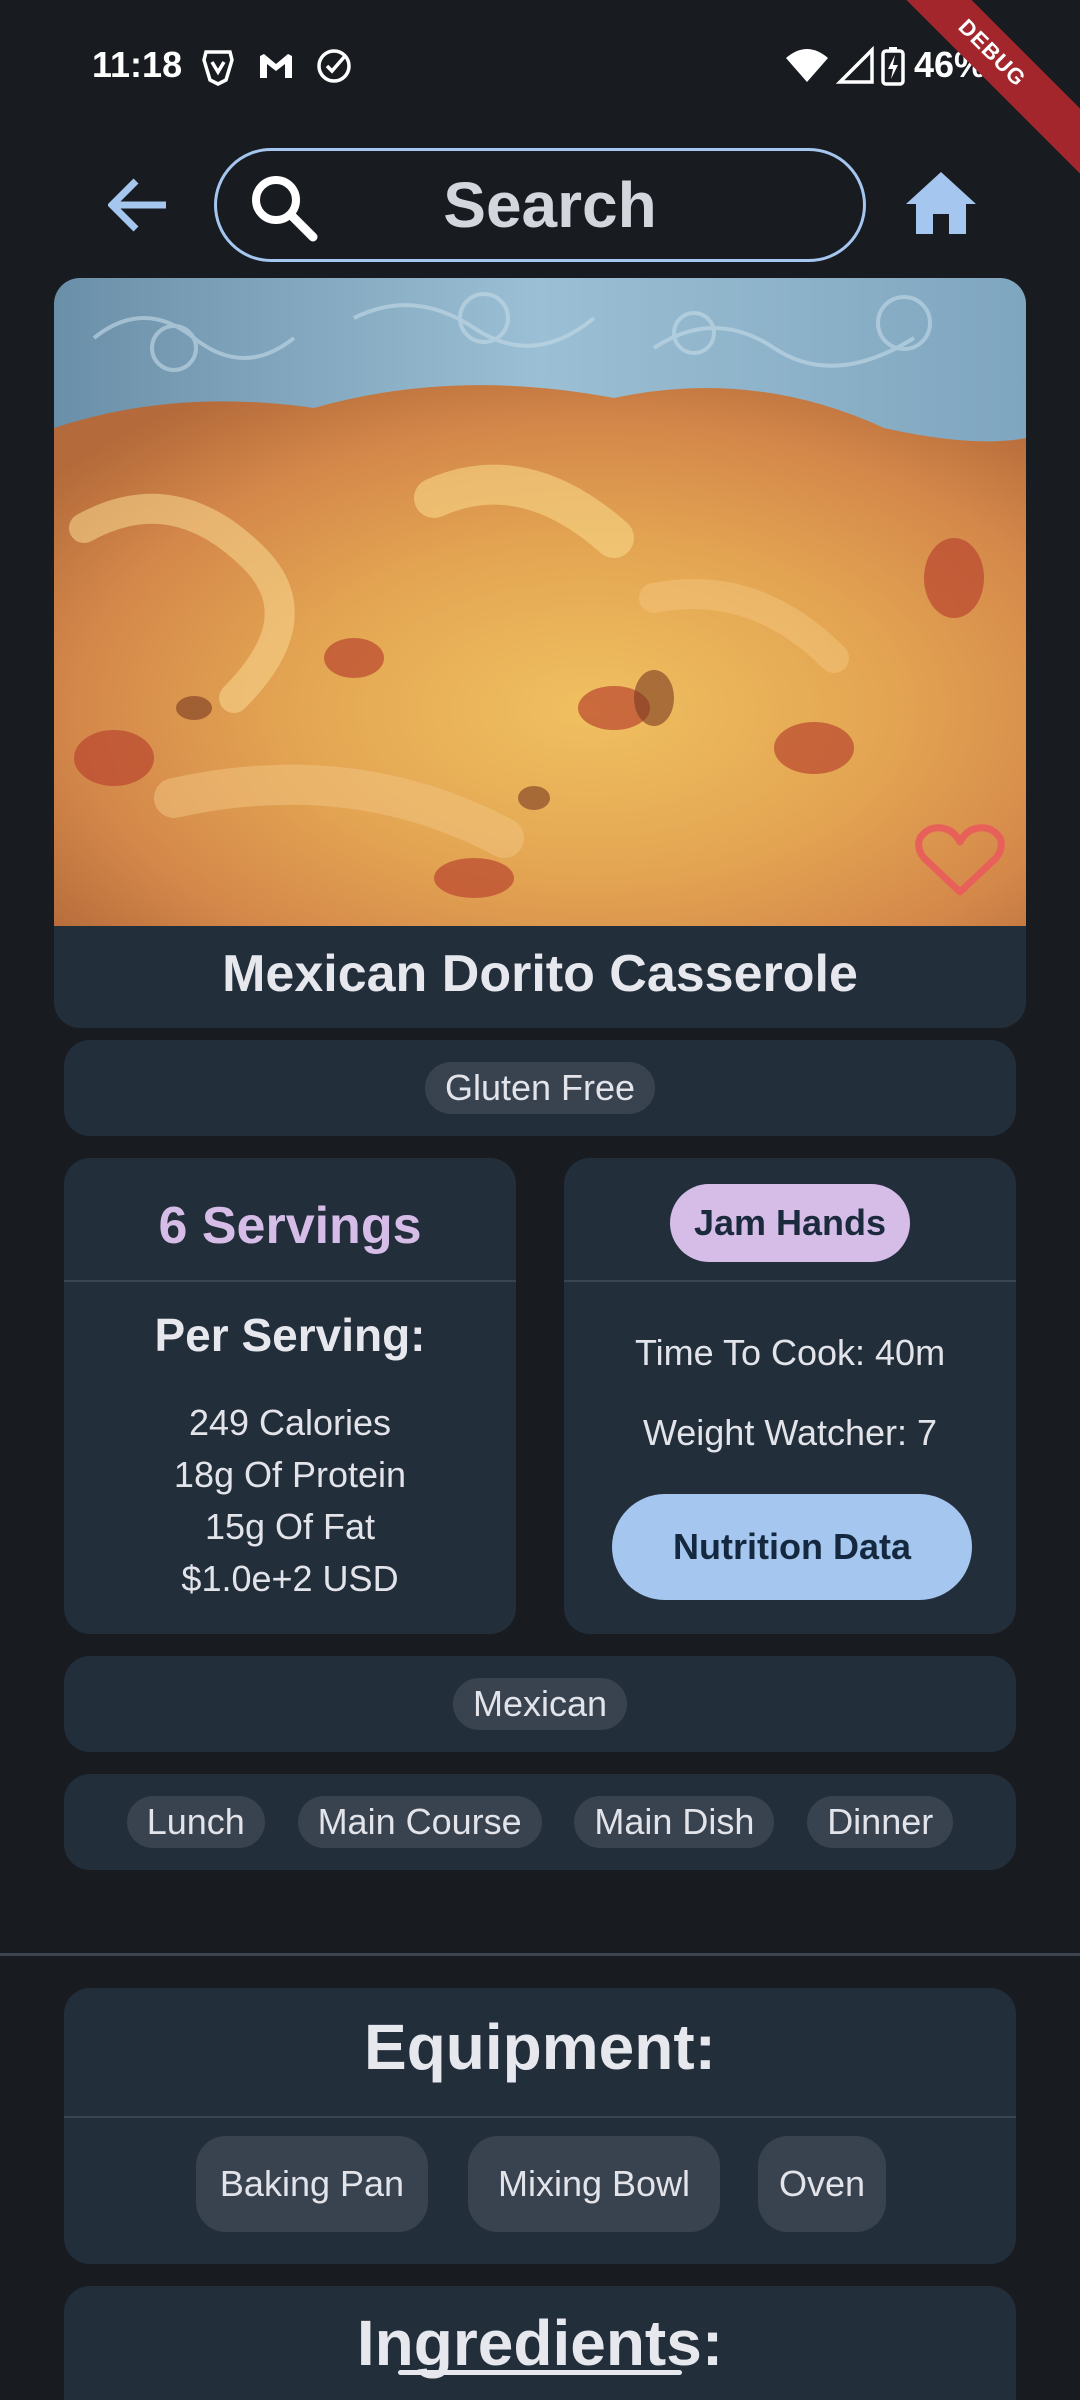  What do you see at coordinates (290, 1226) in the screenshot?
I see `servings-count: 6 Servings` at bounding box center [290, 1226].